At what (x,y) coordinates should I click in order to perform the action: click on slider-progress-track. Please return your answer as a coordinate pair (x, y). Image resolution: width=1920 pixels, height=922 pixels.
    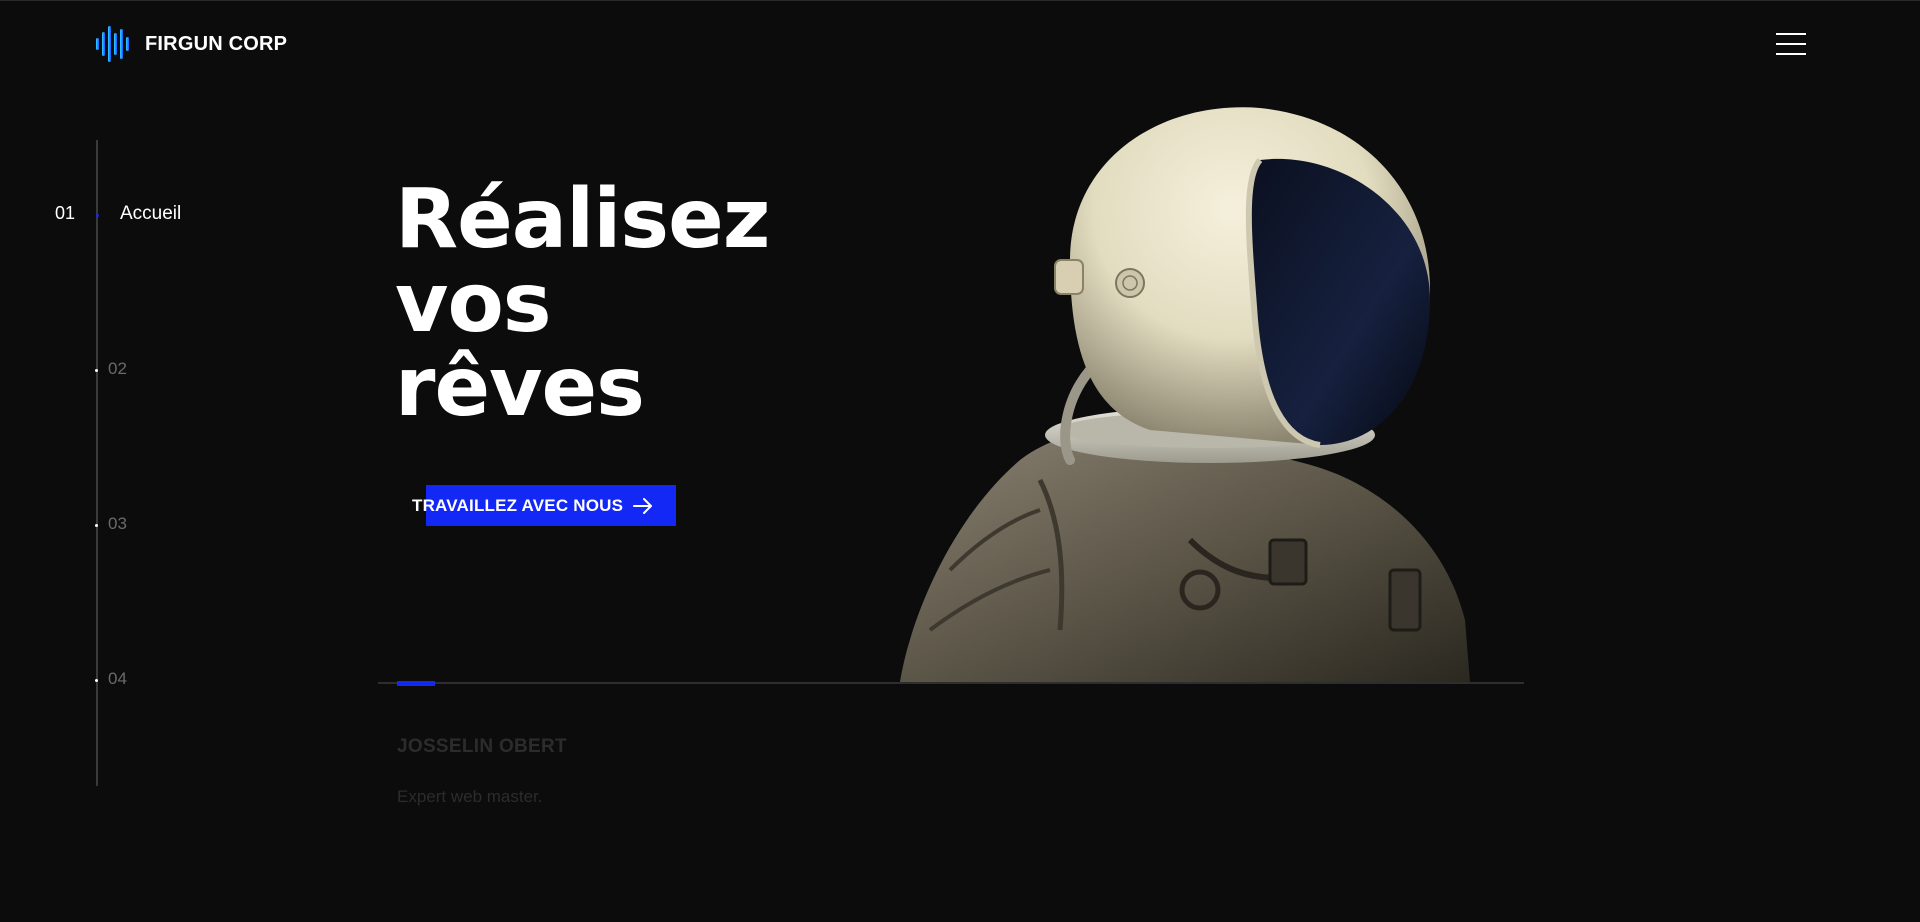
    Looking at the image, I should click on (951, 683).